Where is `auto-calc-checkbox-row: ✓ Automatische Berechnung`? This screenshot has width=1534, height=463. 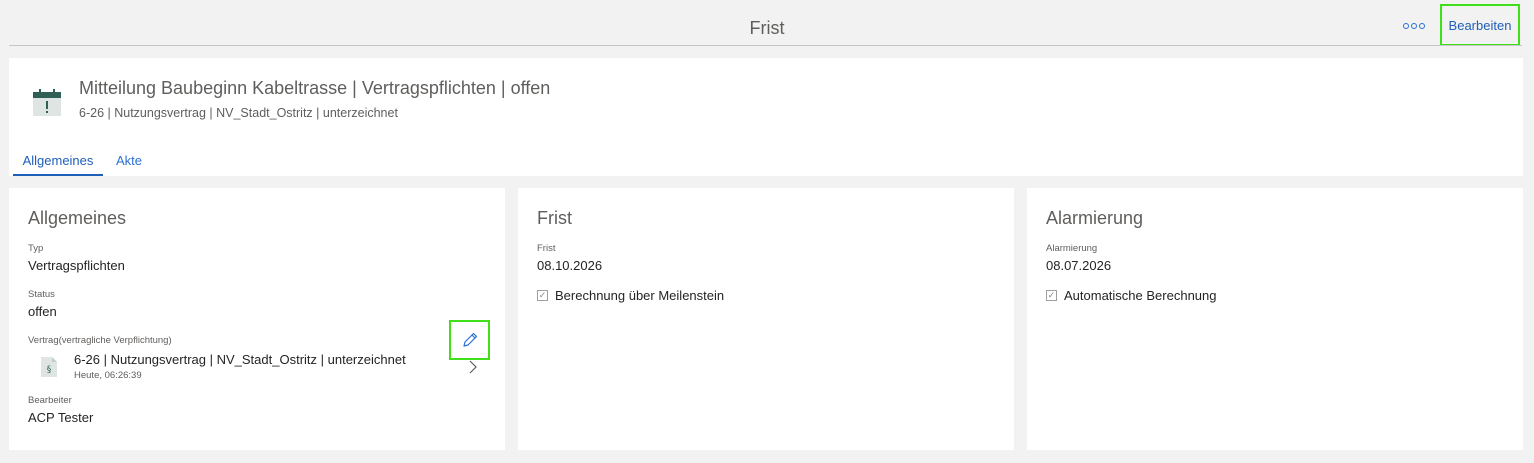 auto-calc-checkbox-row: ✓ Automatische Berechnung is located at coordinates (1131, 295).